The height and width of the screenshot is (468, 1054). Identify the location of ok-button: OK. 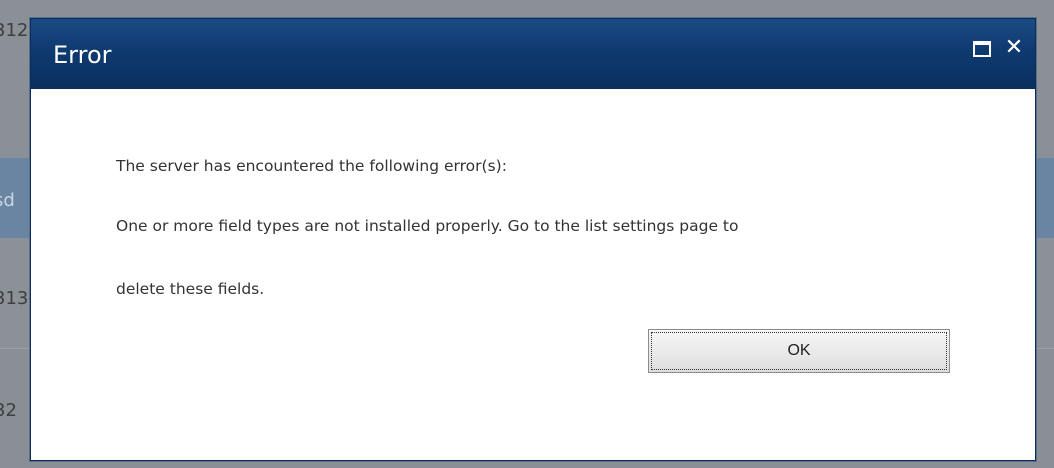
(799, 351).